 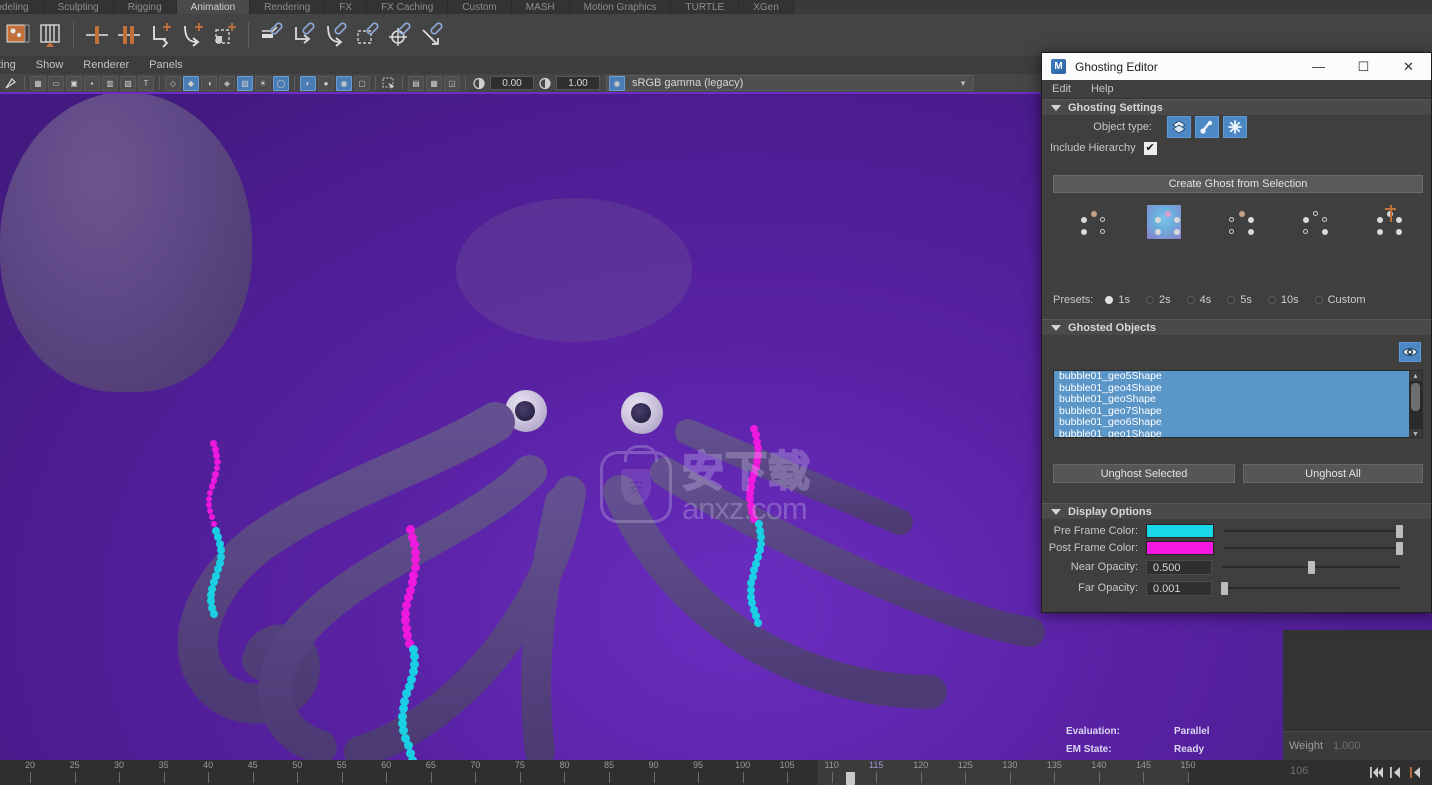 I want to click on near-opacity-value: 0.500, so click(x=1179, y=567).